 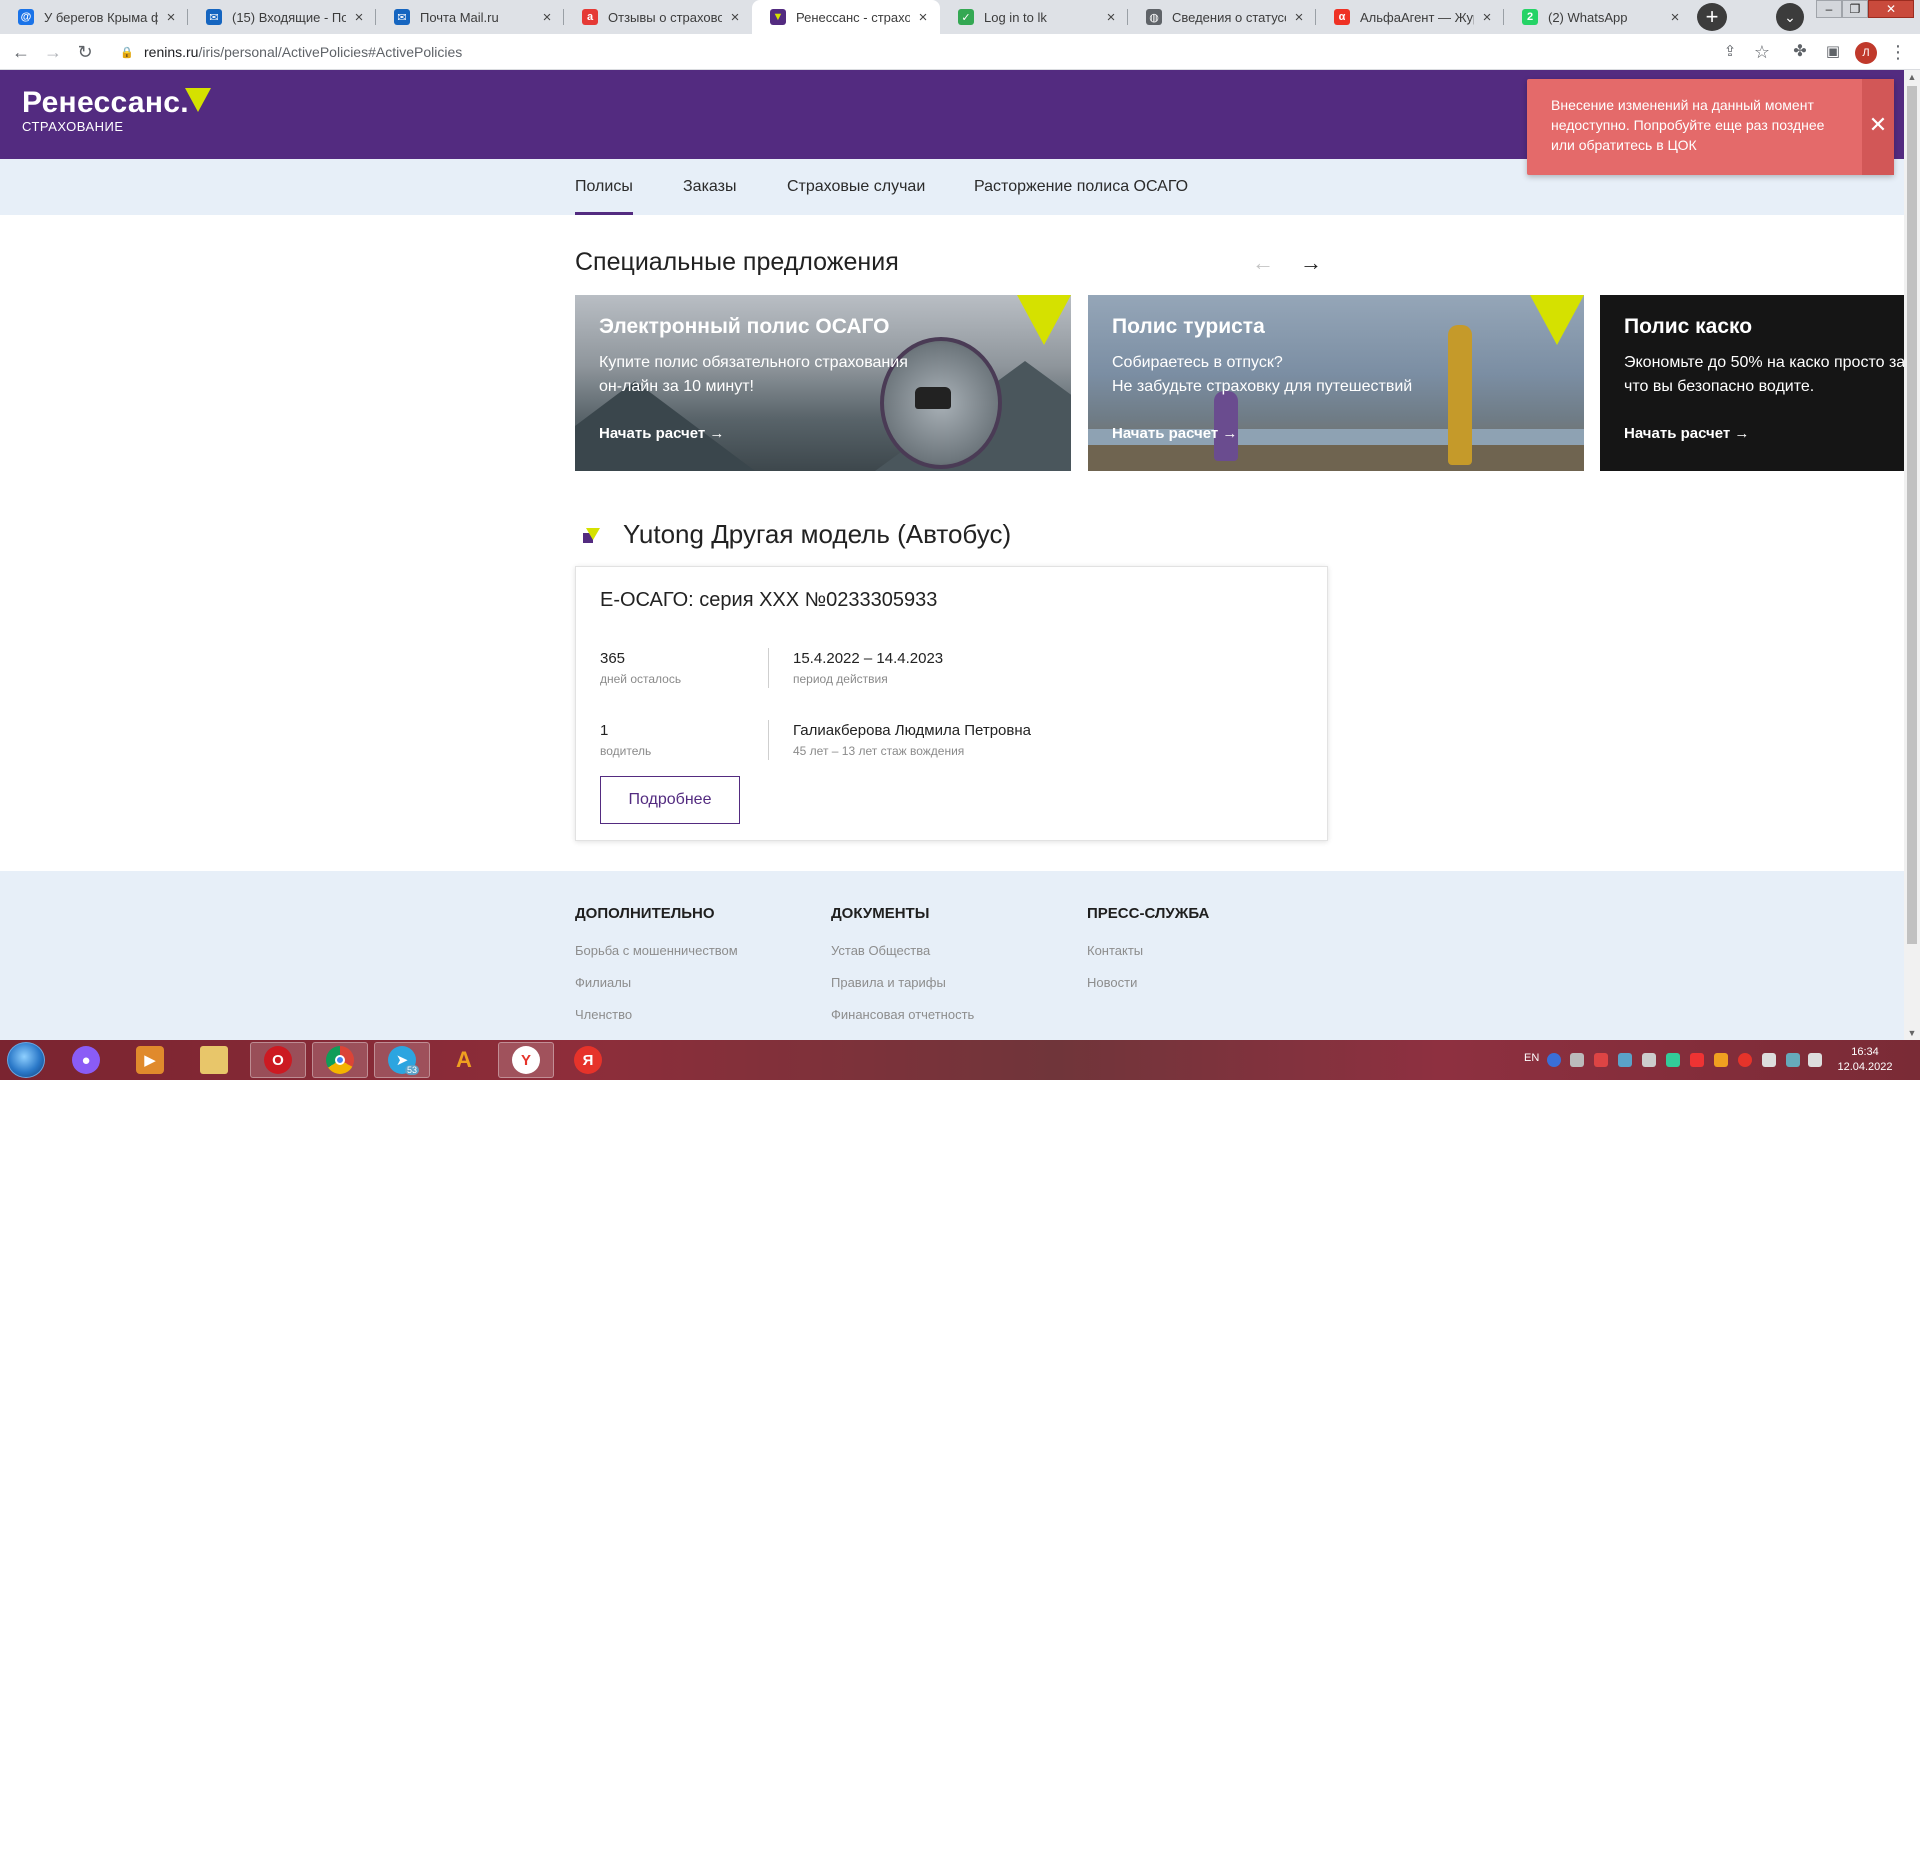 What do you see at coordinates (1649, 1060) in the screenshot?
I see `printer-icon` at bounding box center [1649, 1060].